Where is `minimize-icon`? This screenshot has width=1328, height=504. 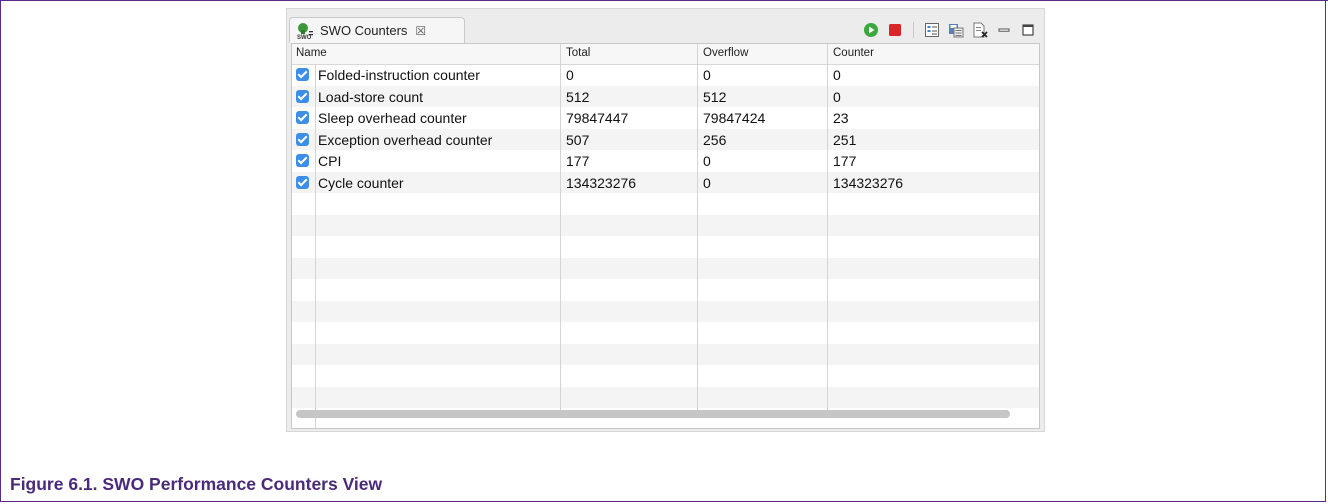 minimize-icon is located at coordinates (1004, 30).